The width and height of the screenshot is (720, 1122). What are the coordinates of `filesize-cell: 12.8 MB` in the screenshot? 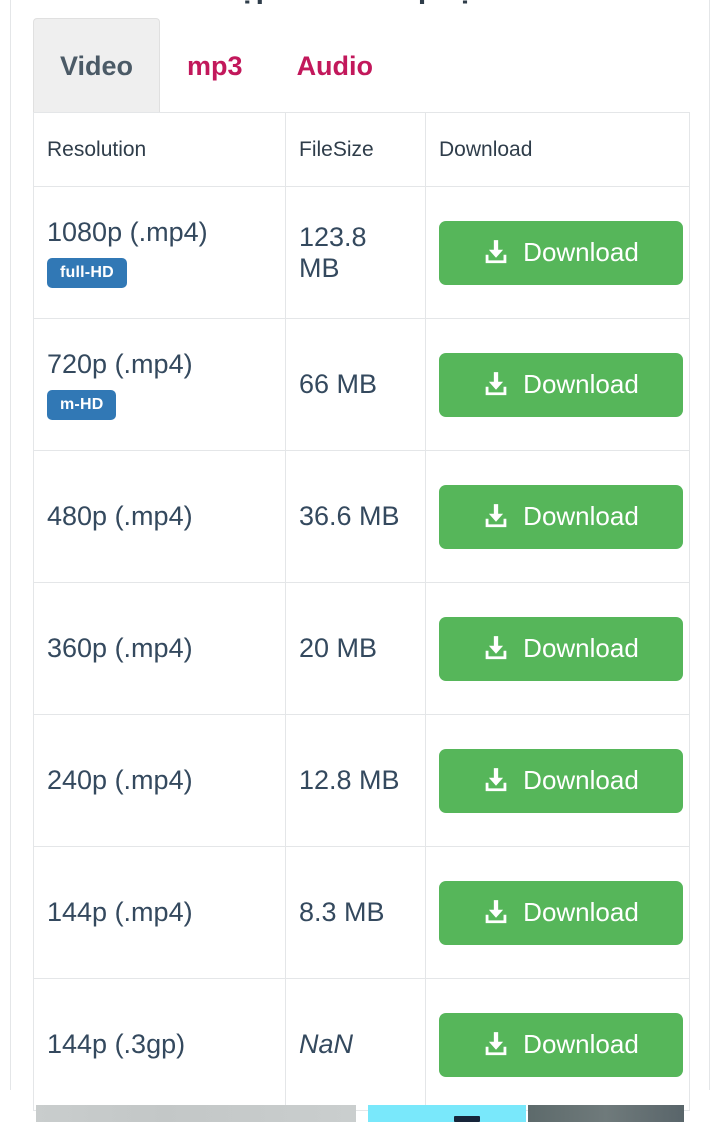 It's located at (355, 780).